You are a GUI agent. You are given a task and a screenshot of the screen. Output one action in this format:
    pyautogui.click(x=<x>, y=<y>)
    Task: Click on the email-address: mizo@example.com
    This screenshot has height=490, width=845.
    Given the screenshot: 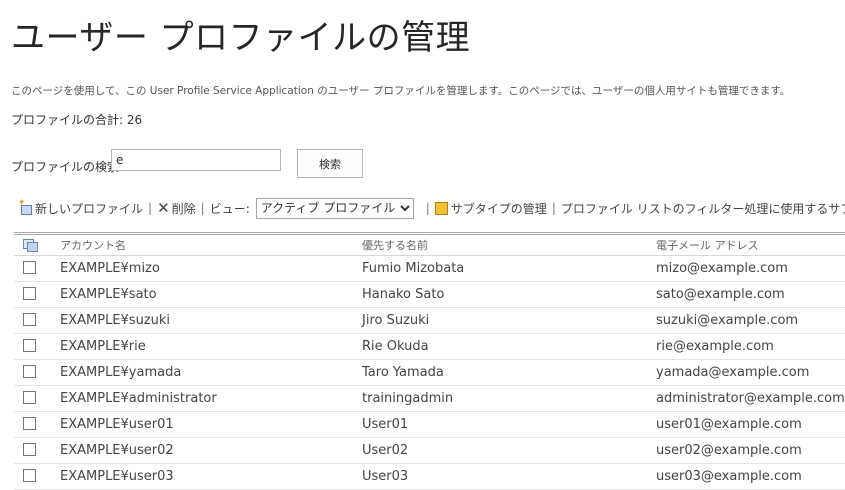 What is the action you would take?
    pyautogui.click(x=722, y=268)
    